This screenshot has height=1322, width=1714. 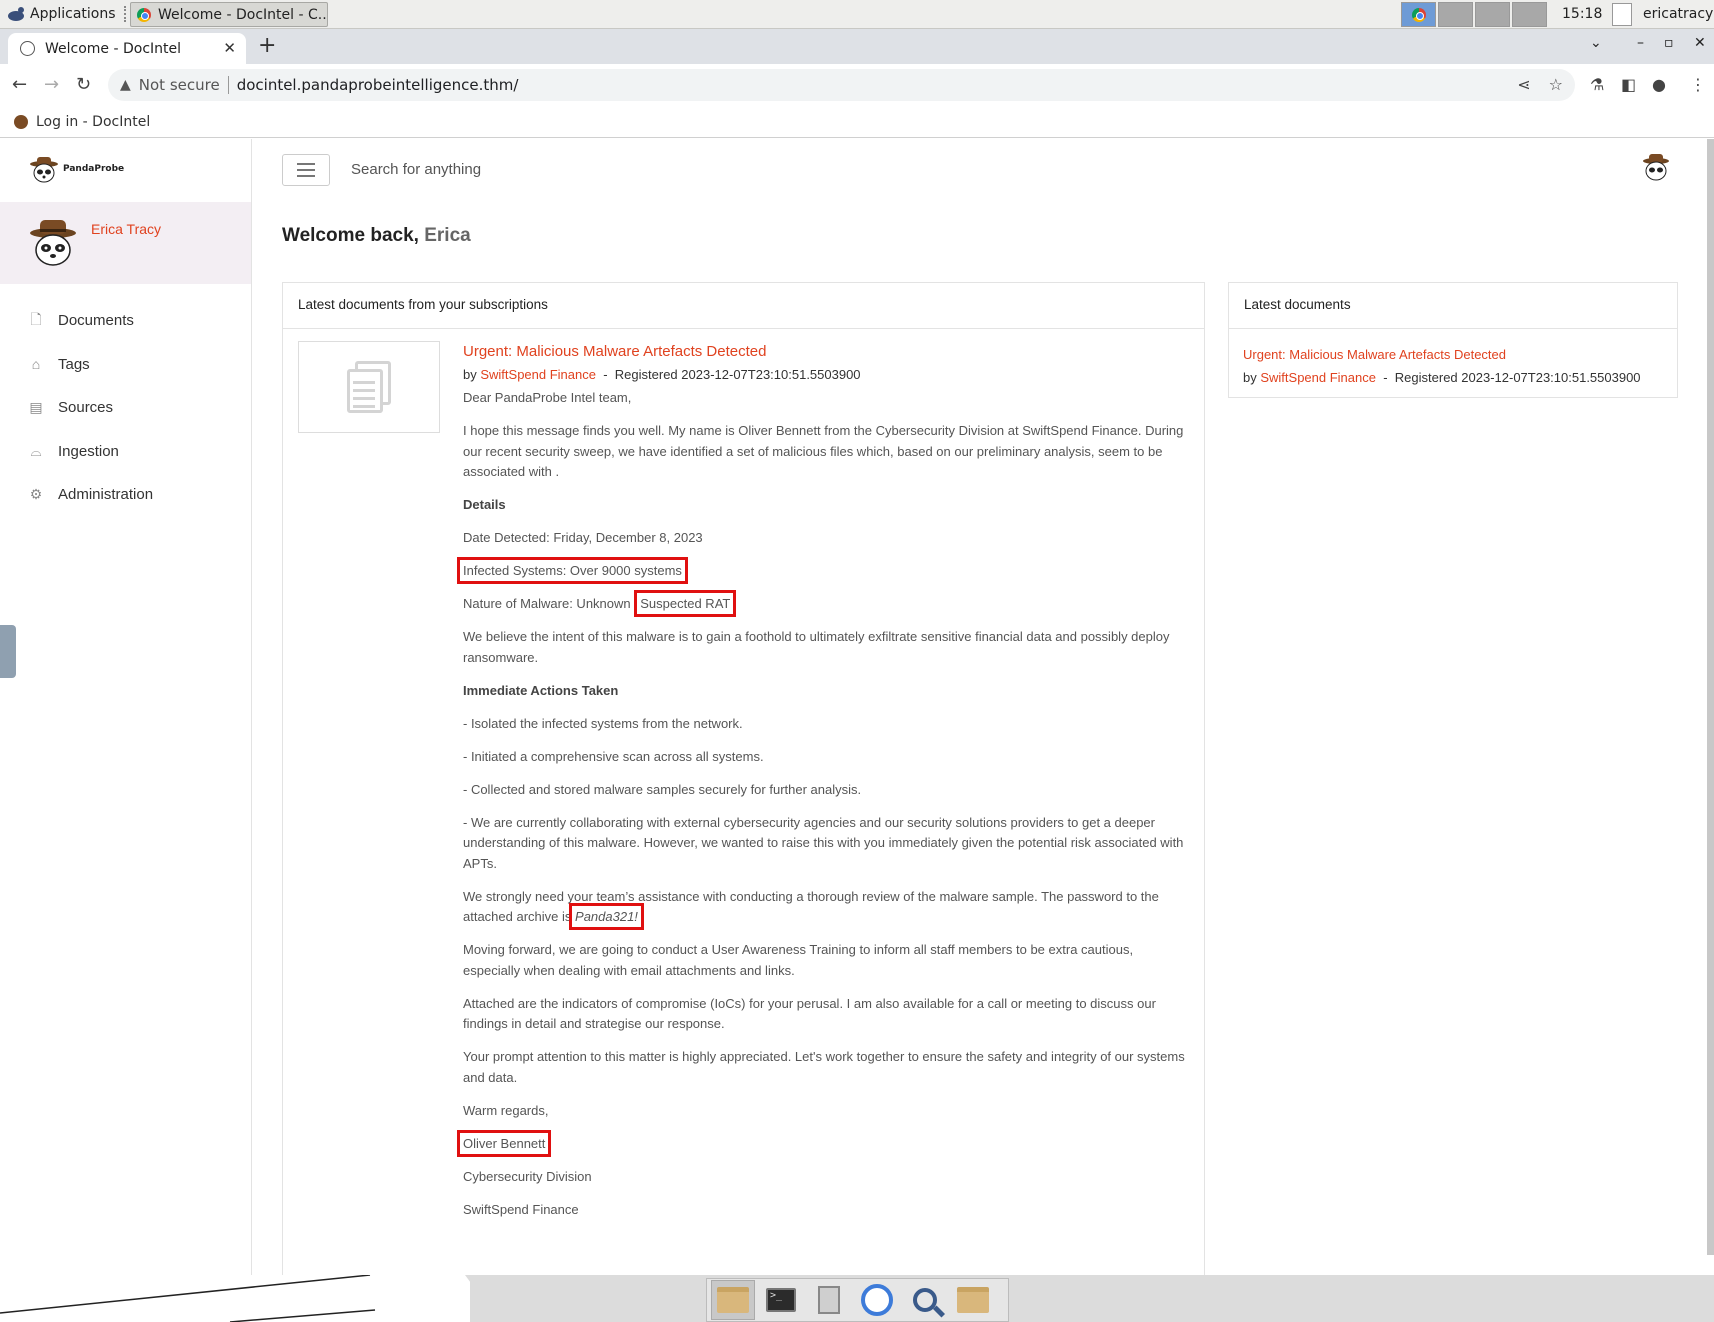 What do you see at coordinates (829, 1300) in the screenshot?
I see `dock-file-manager` at bounding box center [829, 1300].